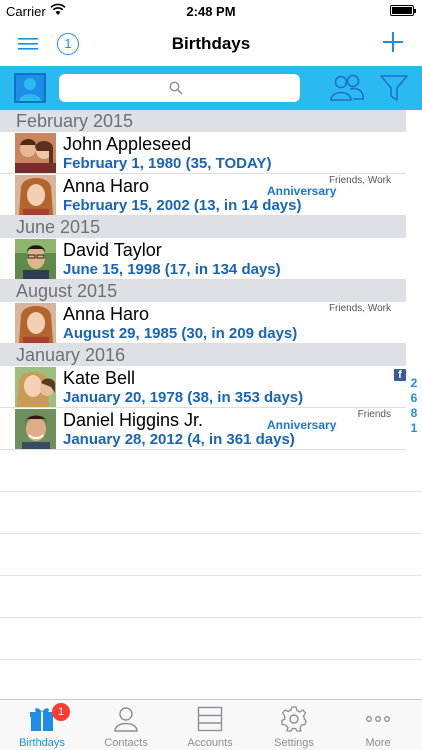  What do you see at coordinates (378, 743) in the screenshot?
I see `tab-label: More` at bounding box center [378, 743].